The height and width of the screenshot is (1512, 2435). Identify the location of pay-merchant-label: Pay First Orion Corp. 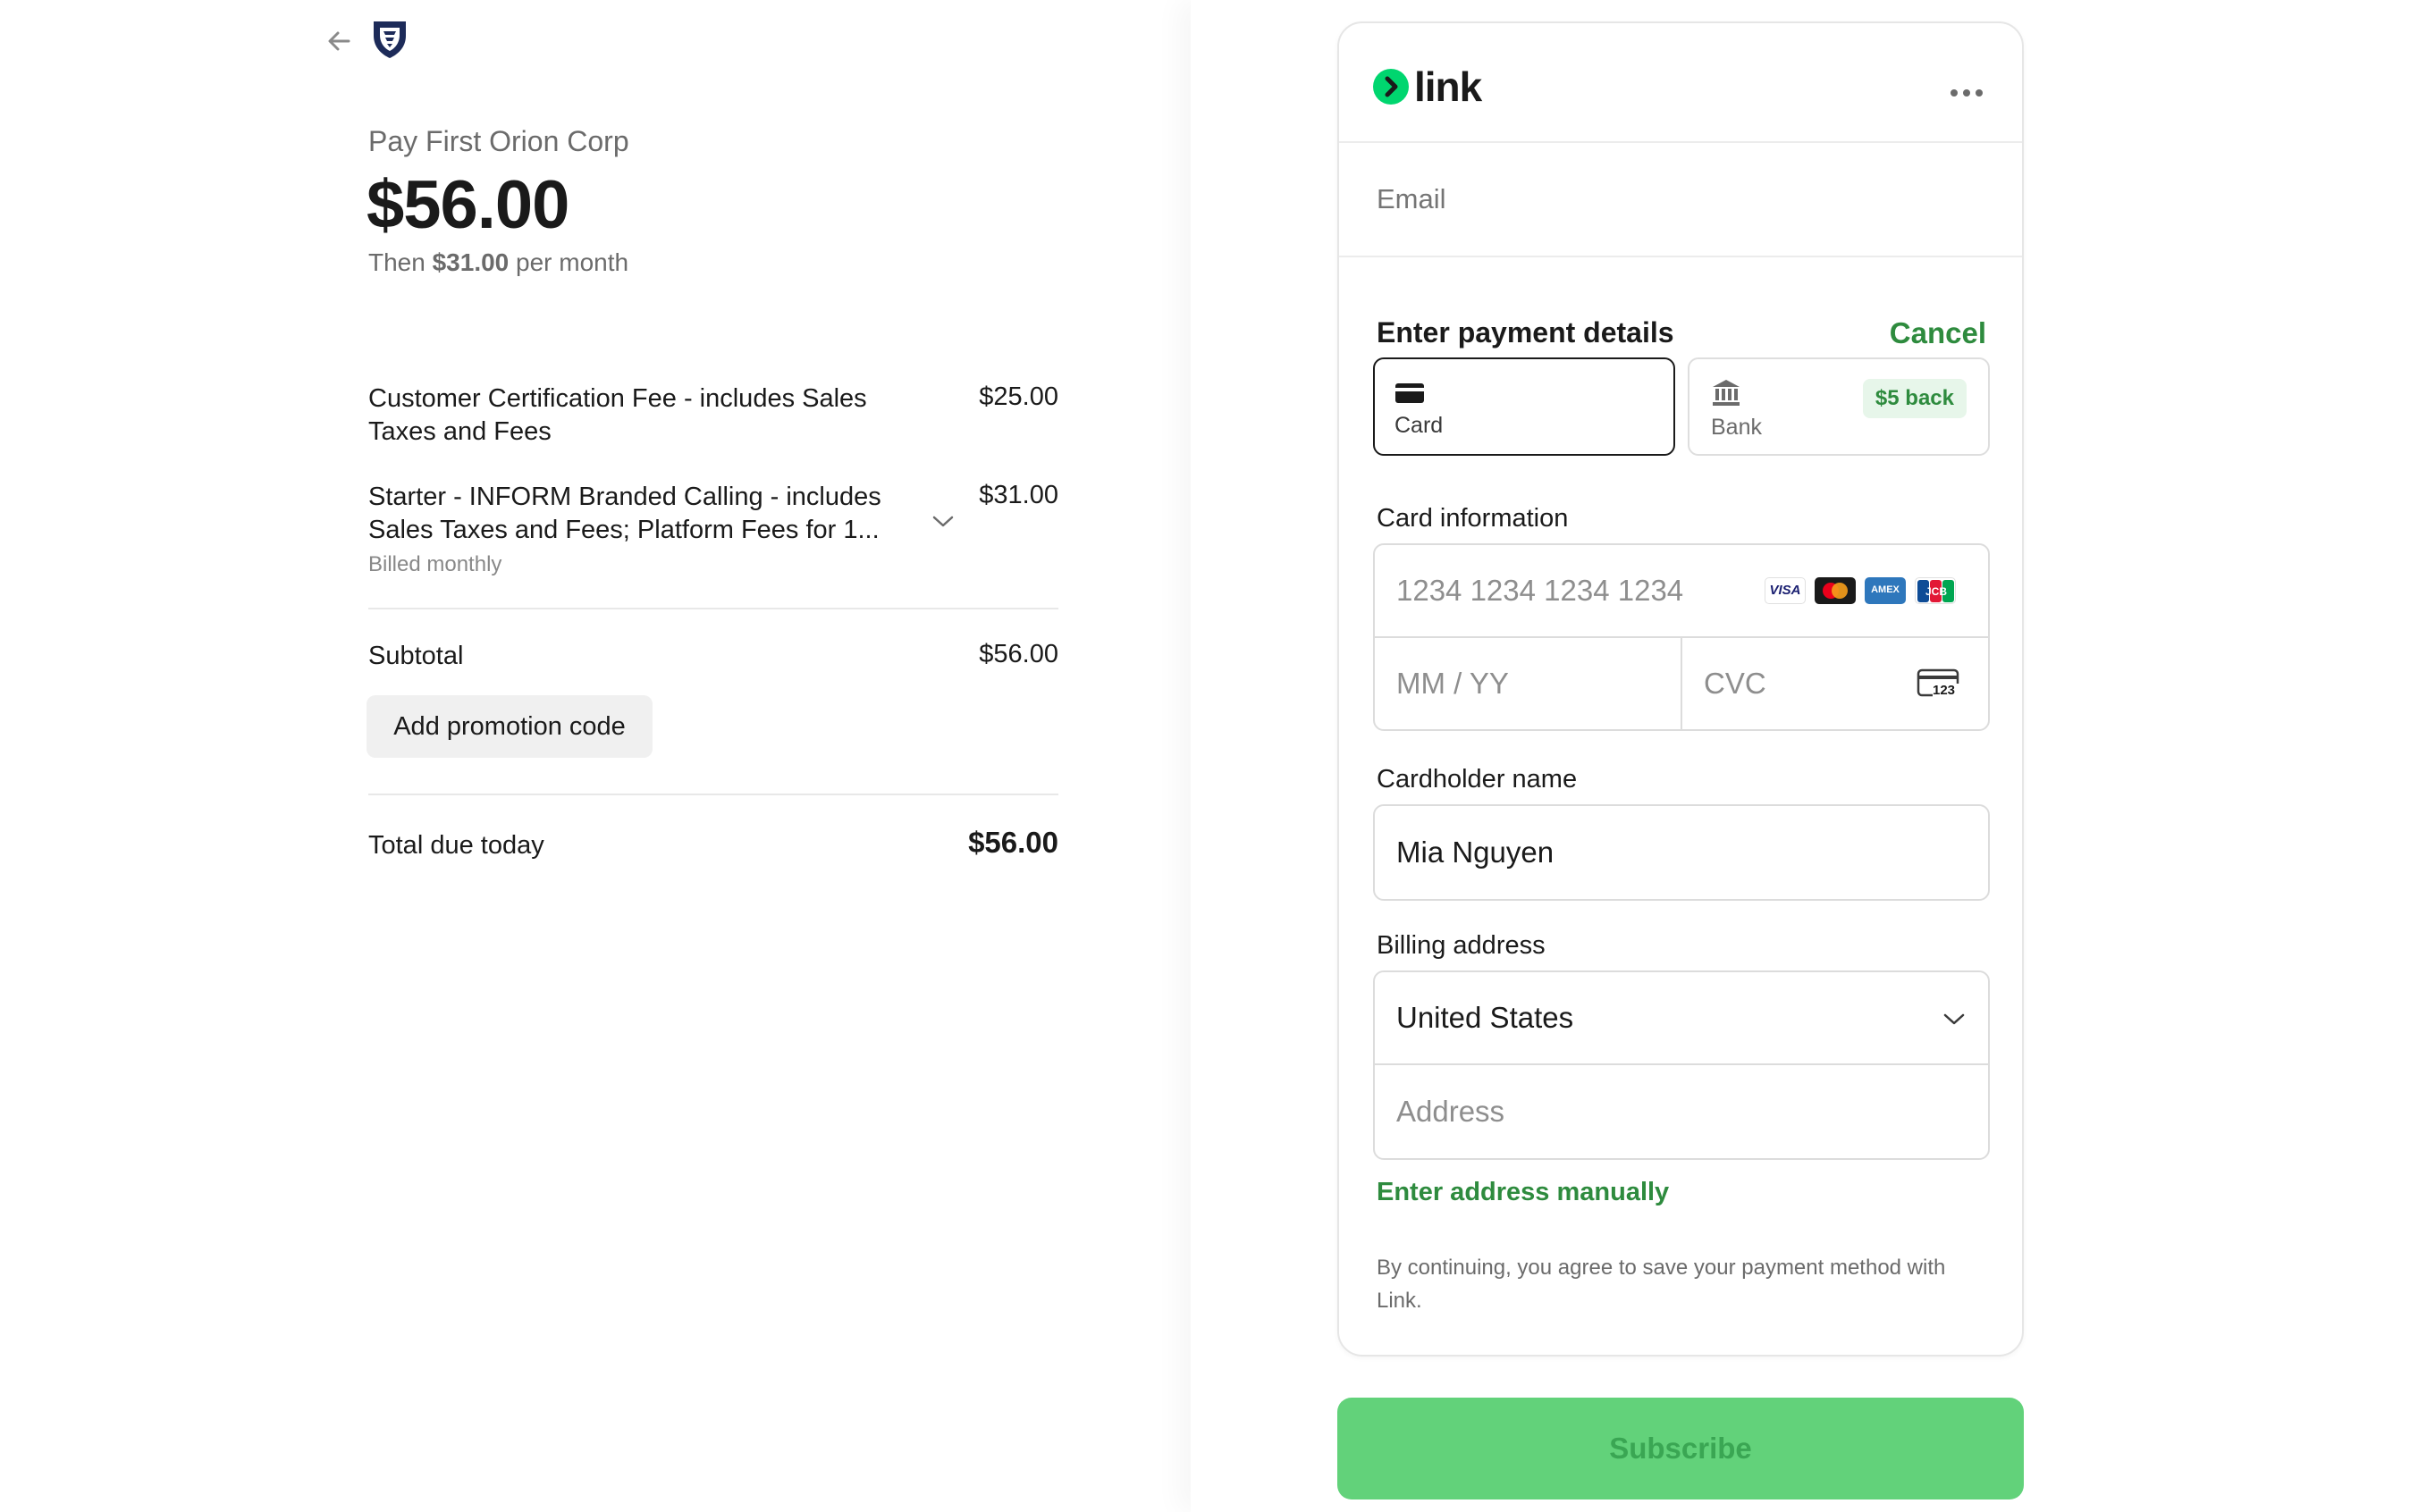
(498, 141).